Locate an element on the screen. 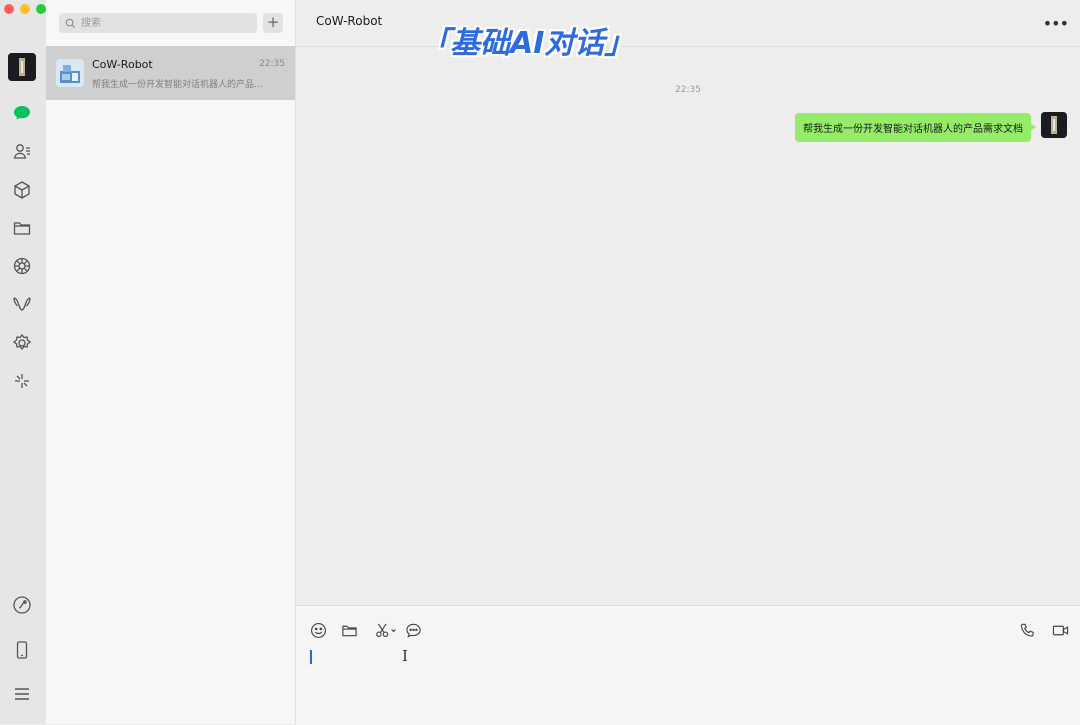  overlay-caption: 「基础AI对话」 is located at coordinates (527, 43).